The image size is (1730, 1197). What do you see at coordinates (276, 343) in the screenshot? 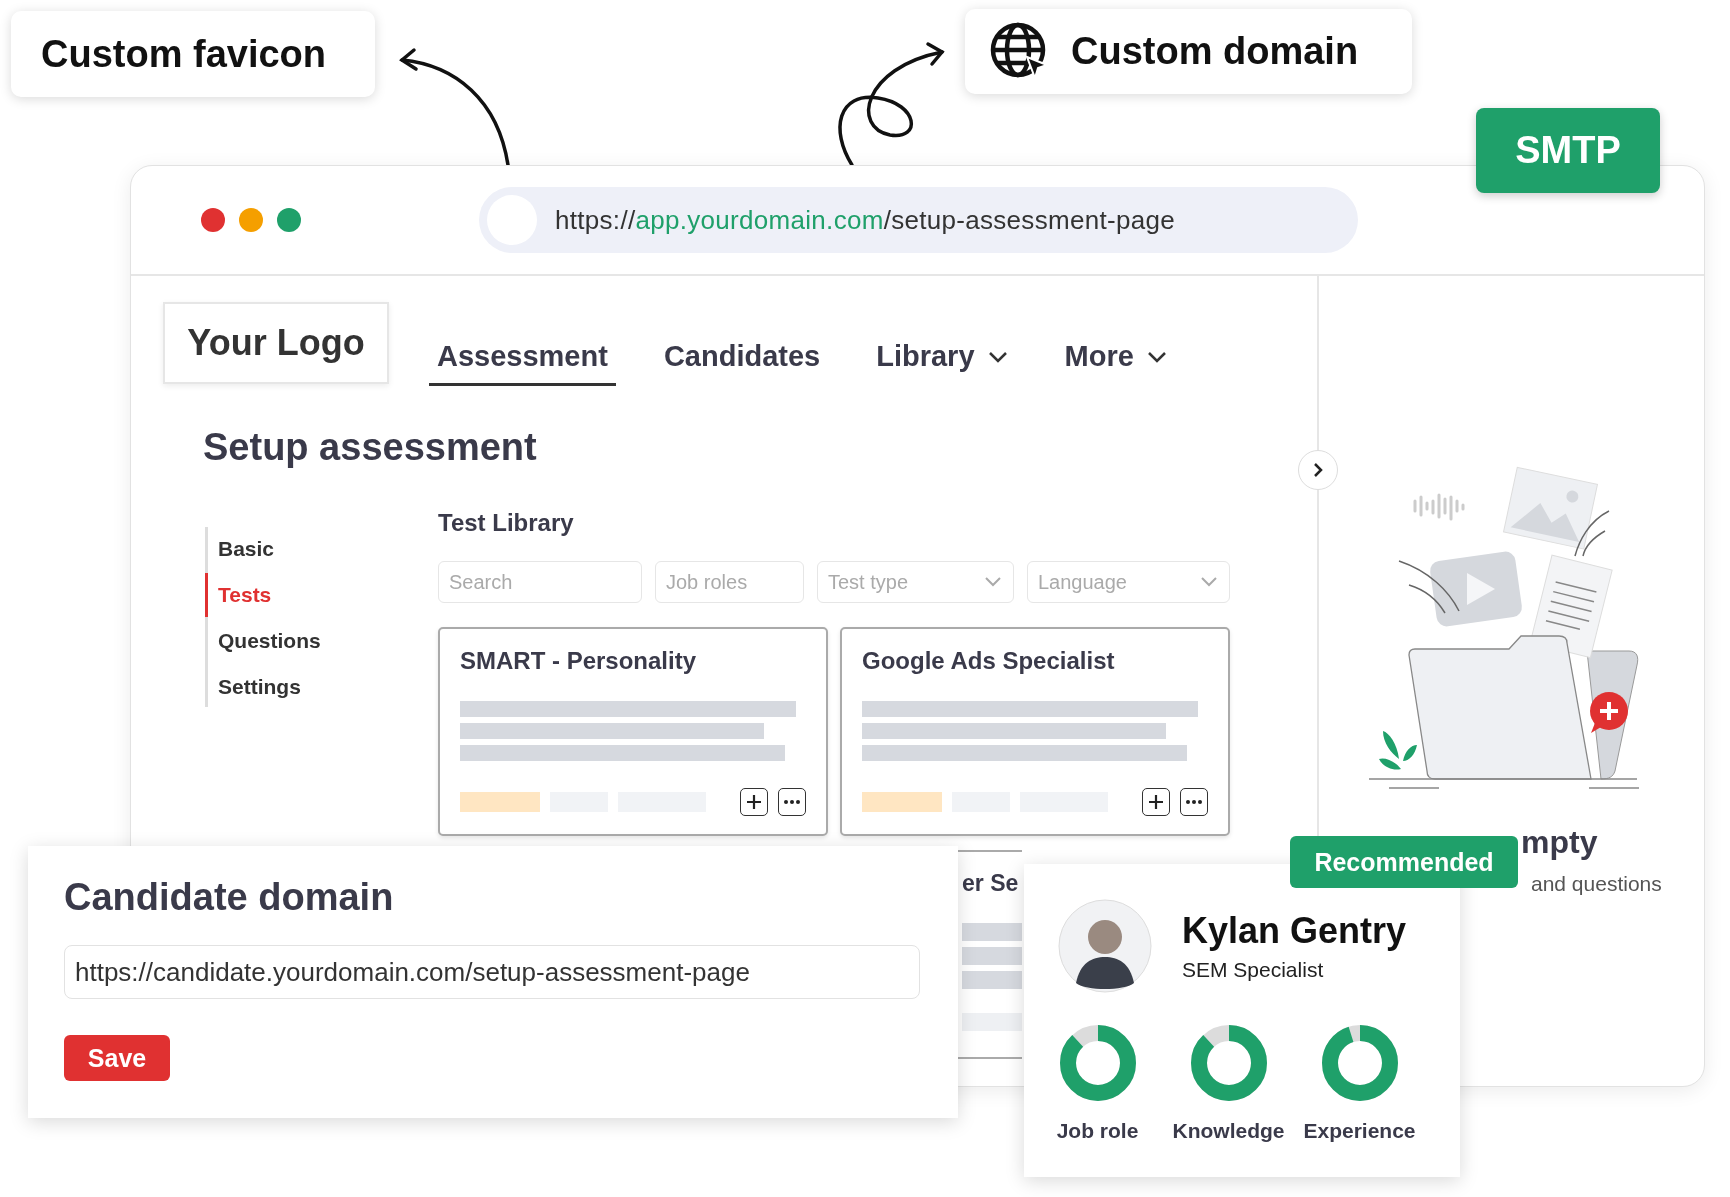
I see `logo-box: Your Logo` at bounding box center [276, 343].